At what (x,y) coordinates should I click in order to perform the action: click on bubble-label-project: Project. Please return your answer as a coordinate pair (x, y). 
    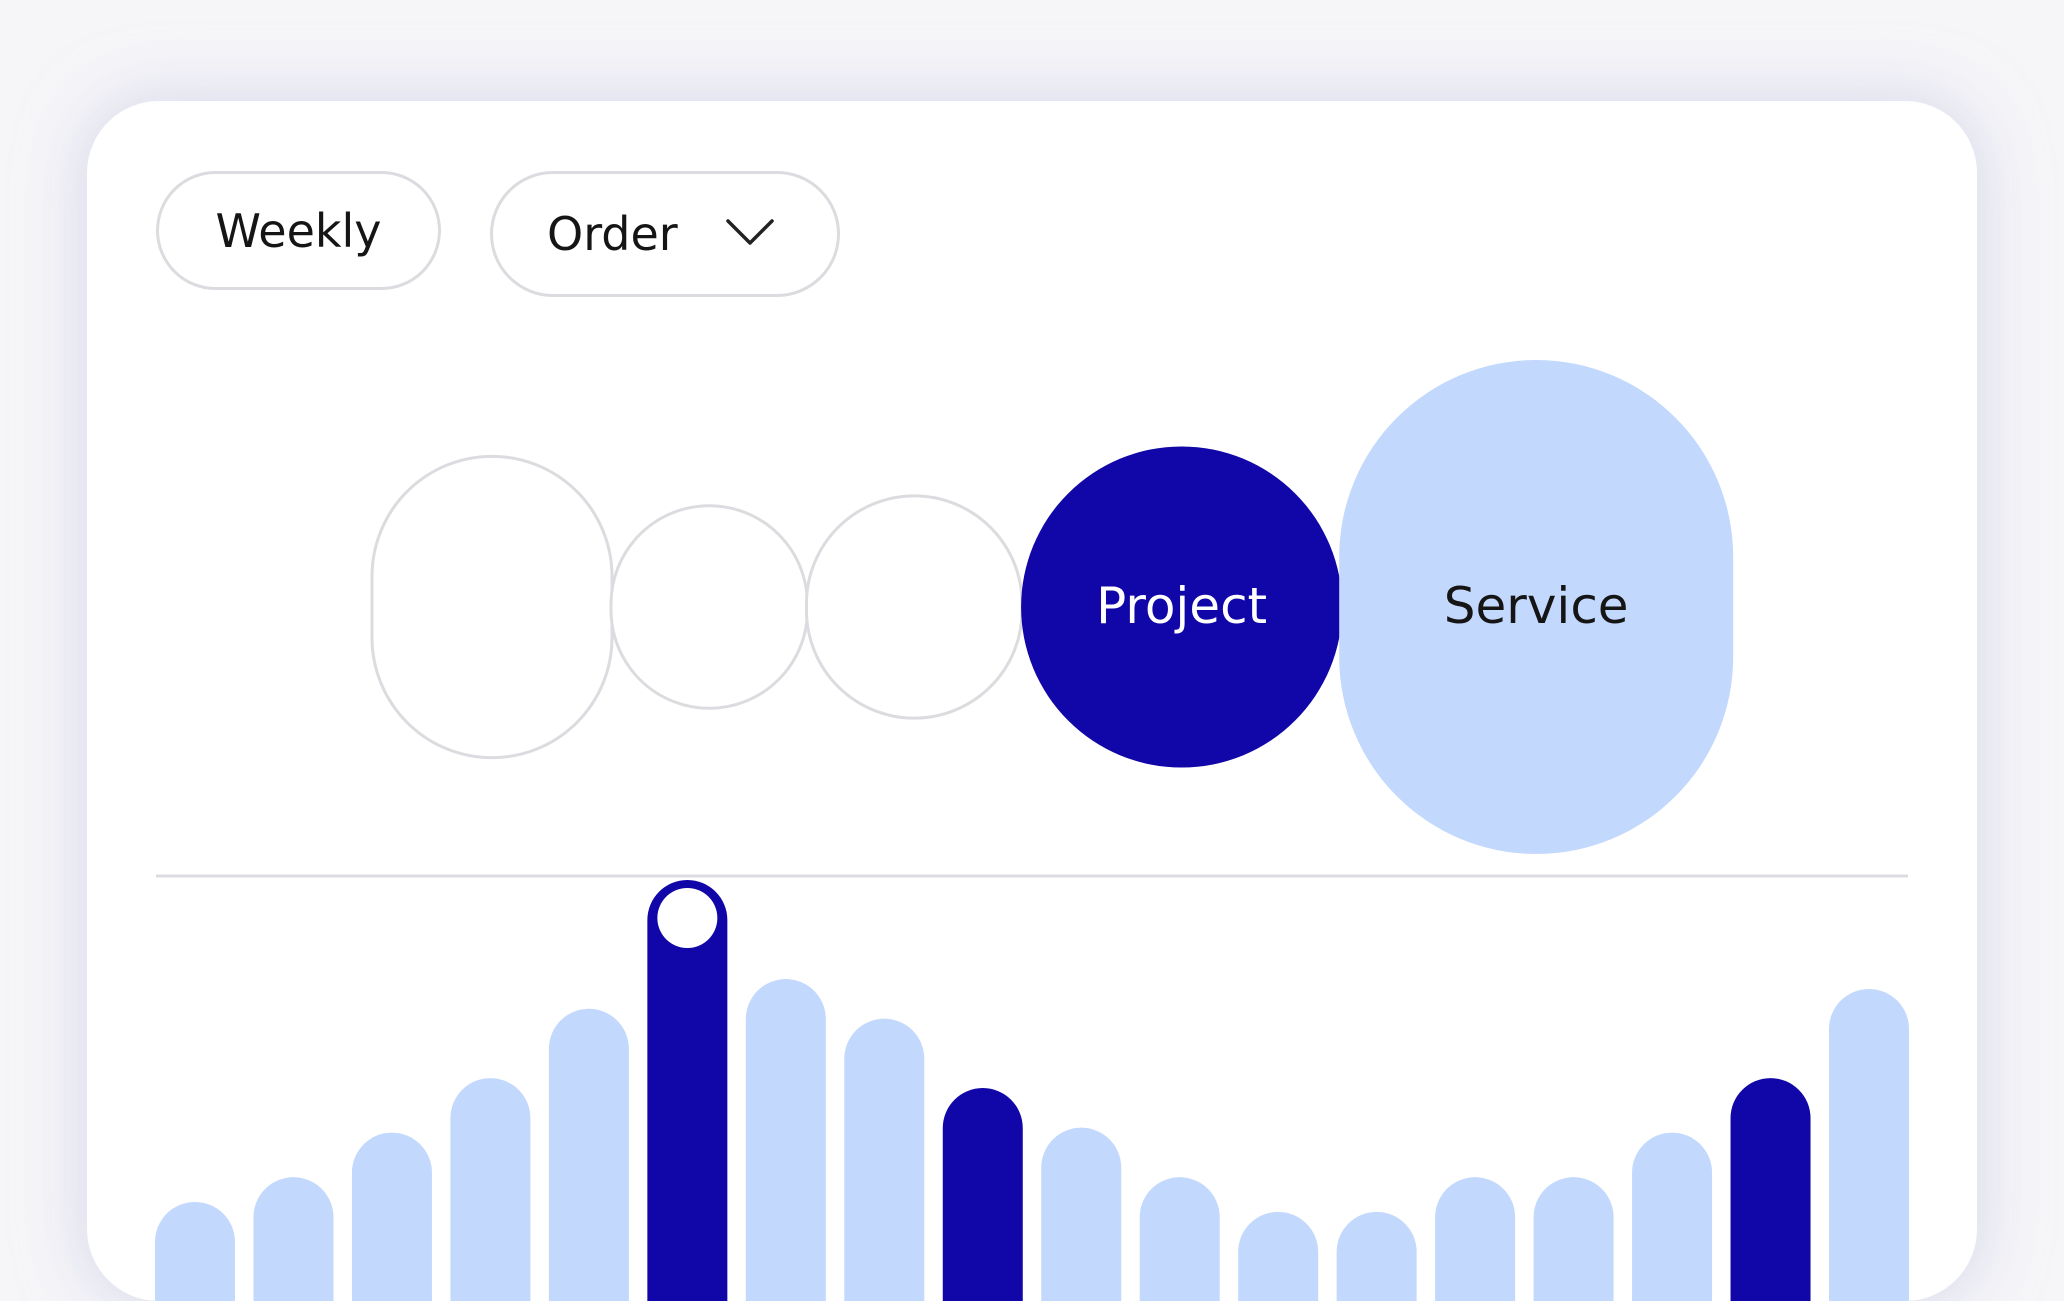
    Looking at the image, I should click on (1181, 606).